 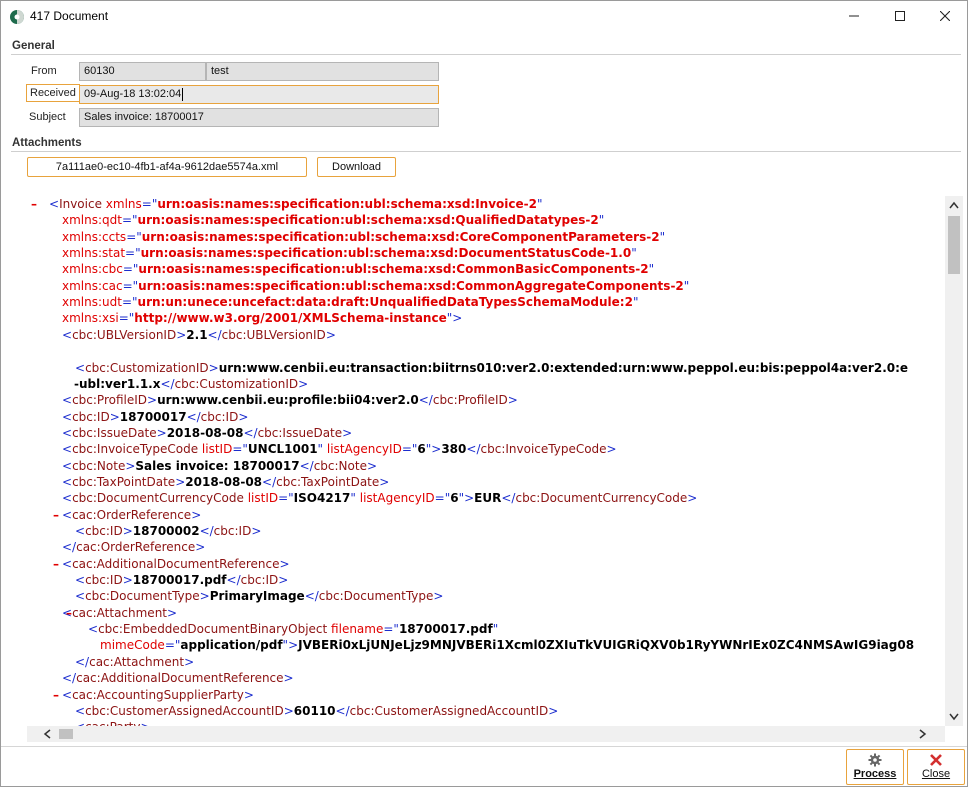 What do you see at coordinates (488, 498) in the screenshot?
I see `xml-token: EUR` at bounding box center [488, 498].